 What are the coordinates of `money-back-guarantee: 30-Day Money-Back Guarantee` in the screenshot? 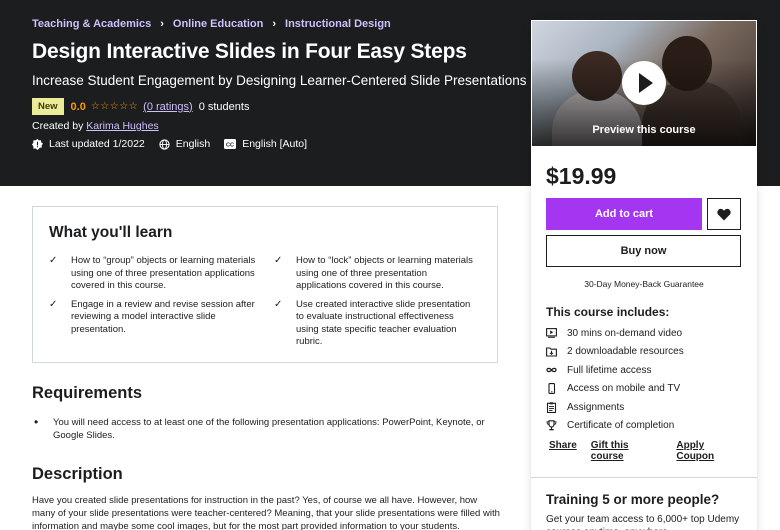 It's located at (644, 284).